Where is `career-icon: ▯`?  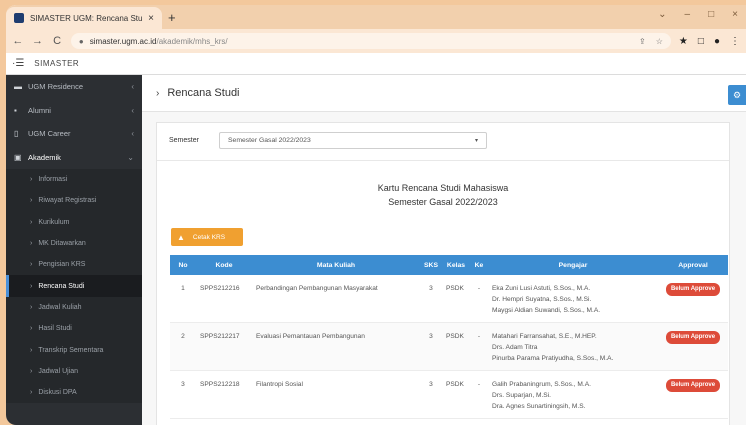 career-icon: ▯ is located at coordinates (16, 134).